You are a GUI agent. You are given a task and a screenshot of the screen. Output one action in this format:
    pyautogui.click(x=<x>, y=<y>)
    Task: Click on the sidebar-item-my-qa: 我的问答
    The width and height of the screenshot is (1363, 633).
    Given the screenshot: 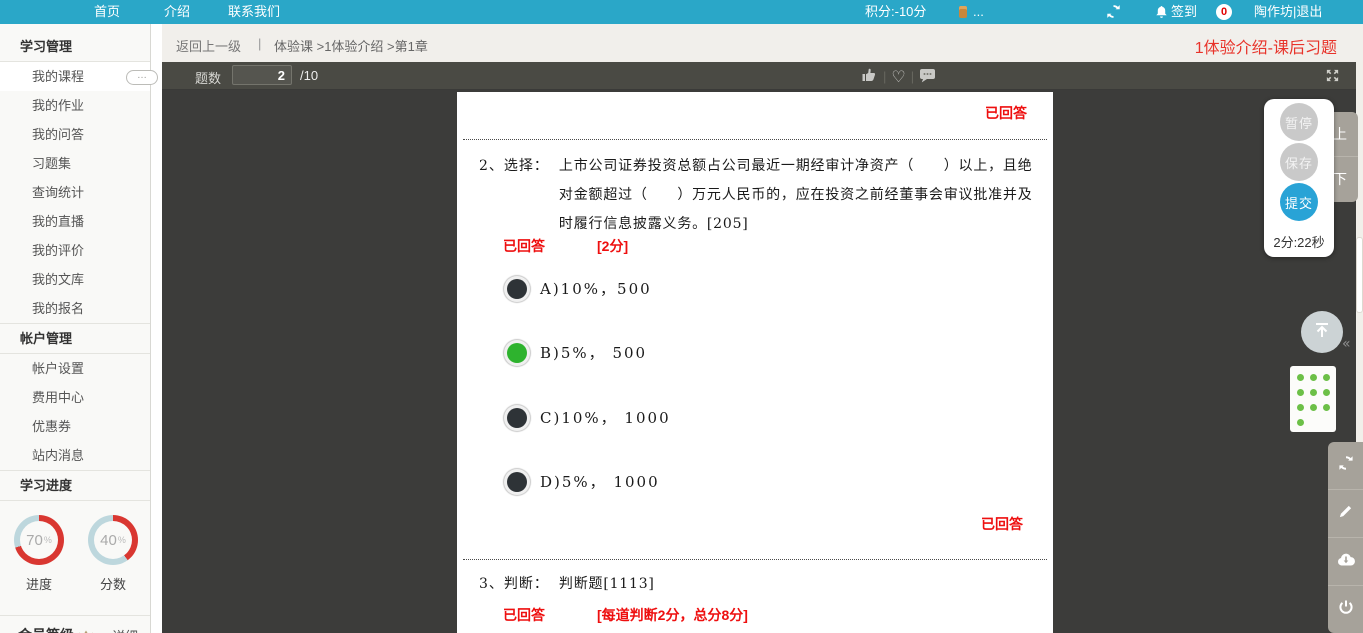 What is the action you would take?
    pyautogui.click(x=75, y=134)
    